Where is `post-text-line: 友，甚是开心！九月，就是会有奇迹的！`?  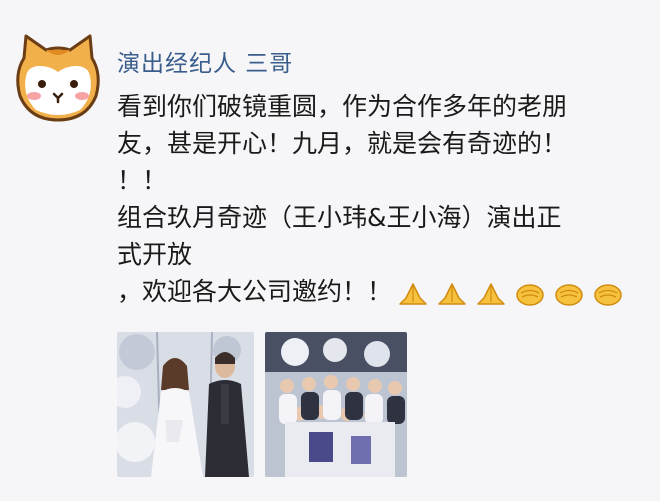 post-text-line: 友，甚是开心！九月，就是会有奇迹的！ is located at coordinates (342, 143).